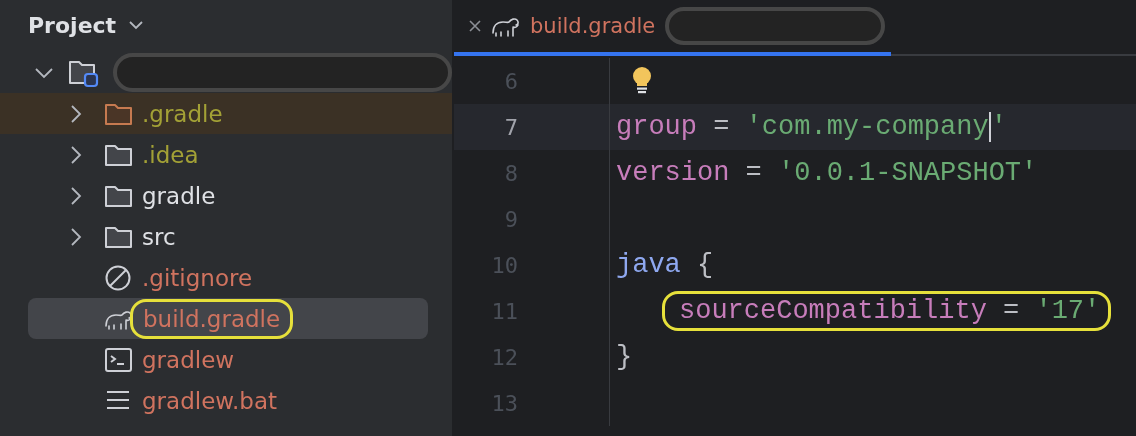  What do you see at coordinates (665, 265) in the screenshot?
I see `code-line: java {` at bounding box center [665, 265].